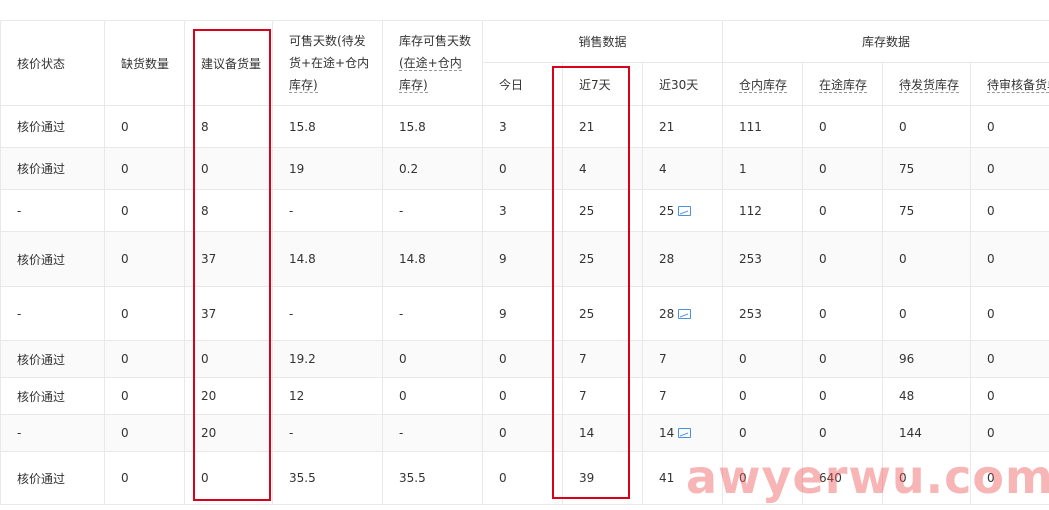 Image resolution: width=1049 pixels, height=510 pixels. I want to click on header-inventory-days-line2: (在途+仓内, so click(430, 63).